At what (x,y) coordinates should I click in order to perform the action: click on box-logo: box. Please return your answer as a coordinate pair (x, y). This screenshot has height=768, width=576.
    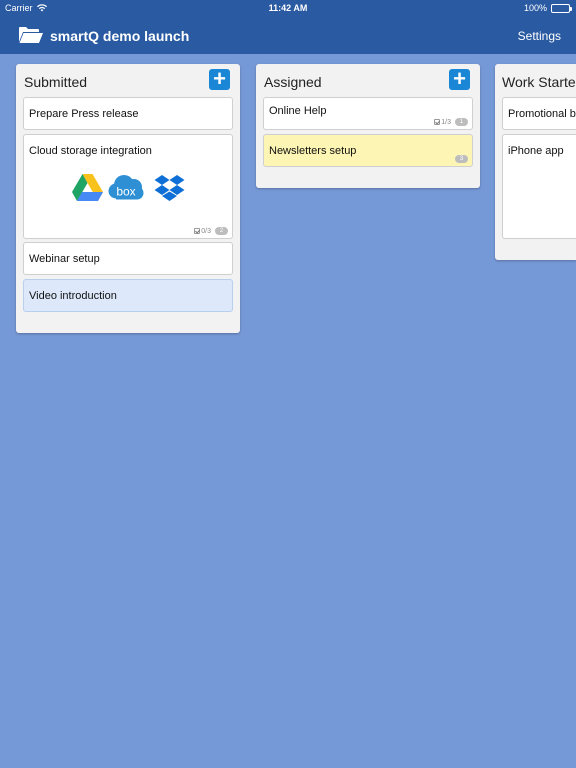
    Looking at the image, I should click on (126, 189).